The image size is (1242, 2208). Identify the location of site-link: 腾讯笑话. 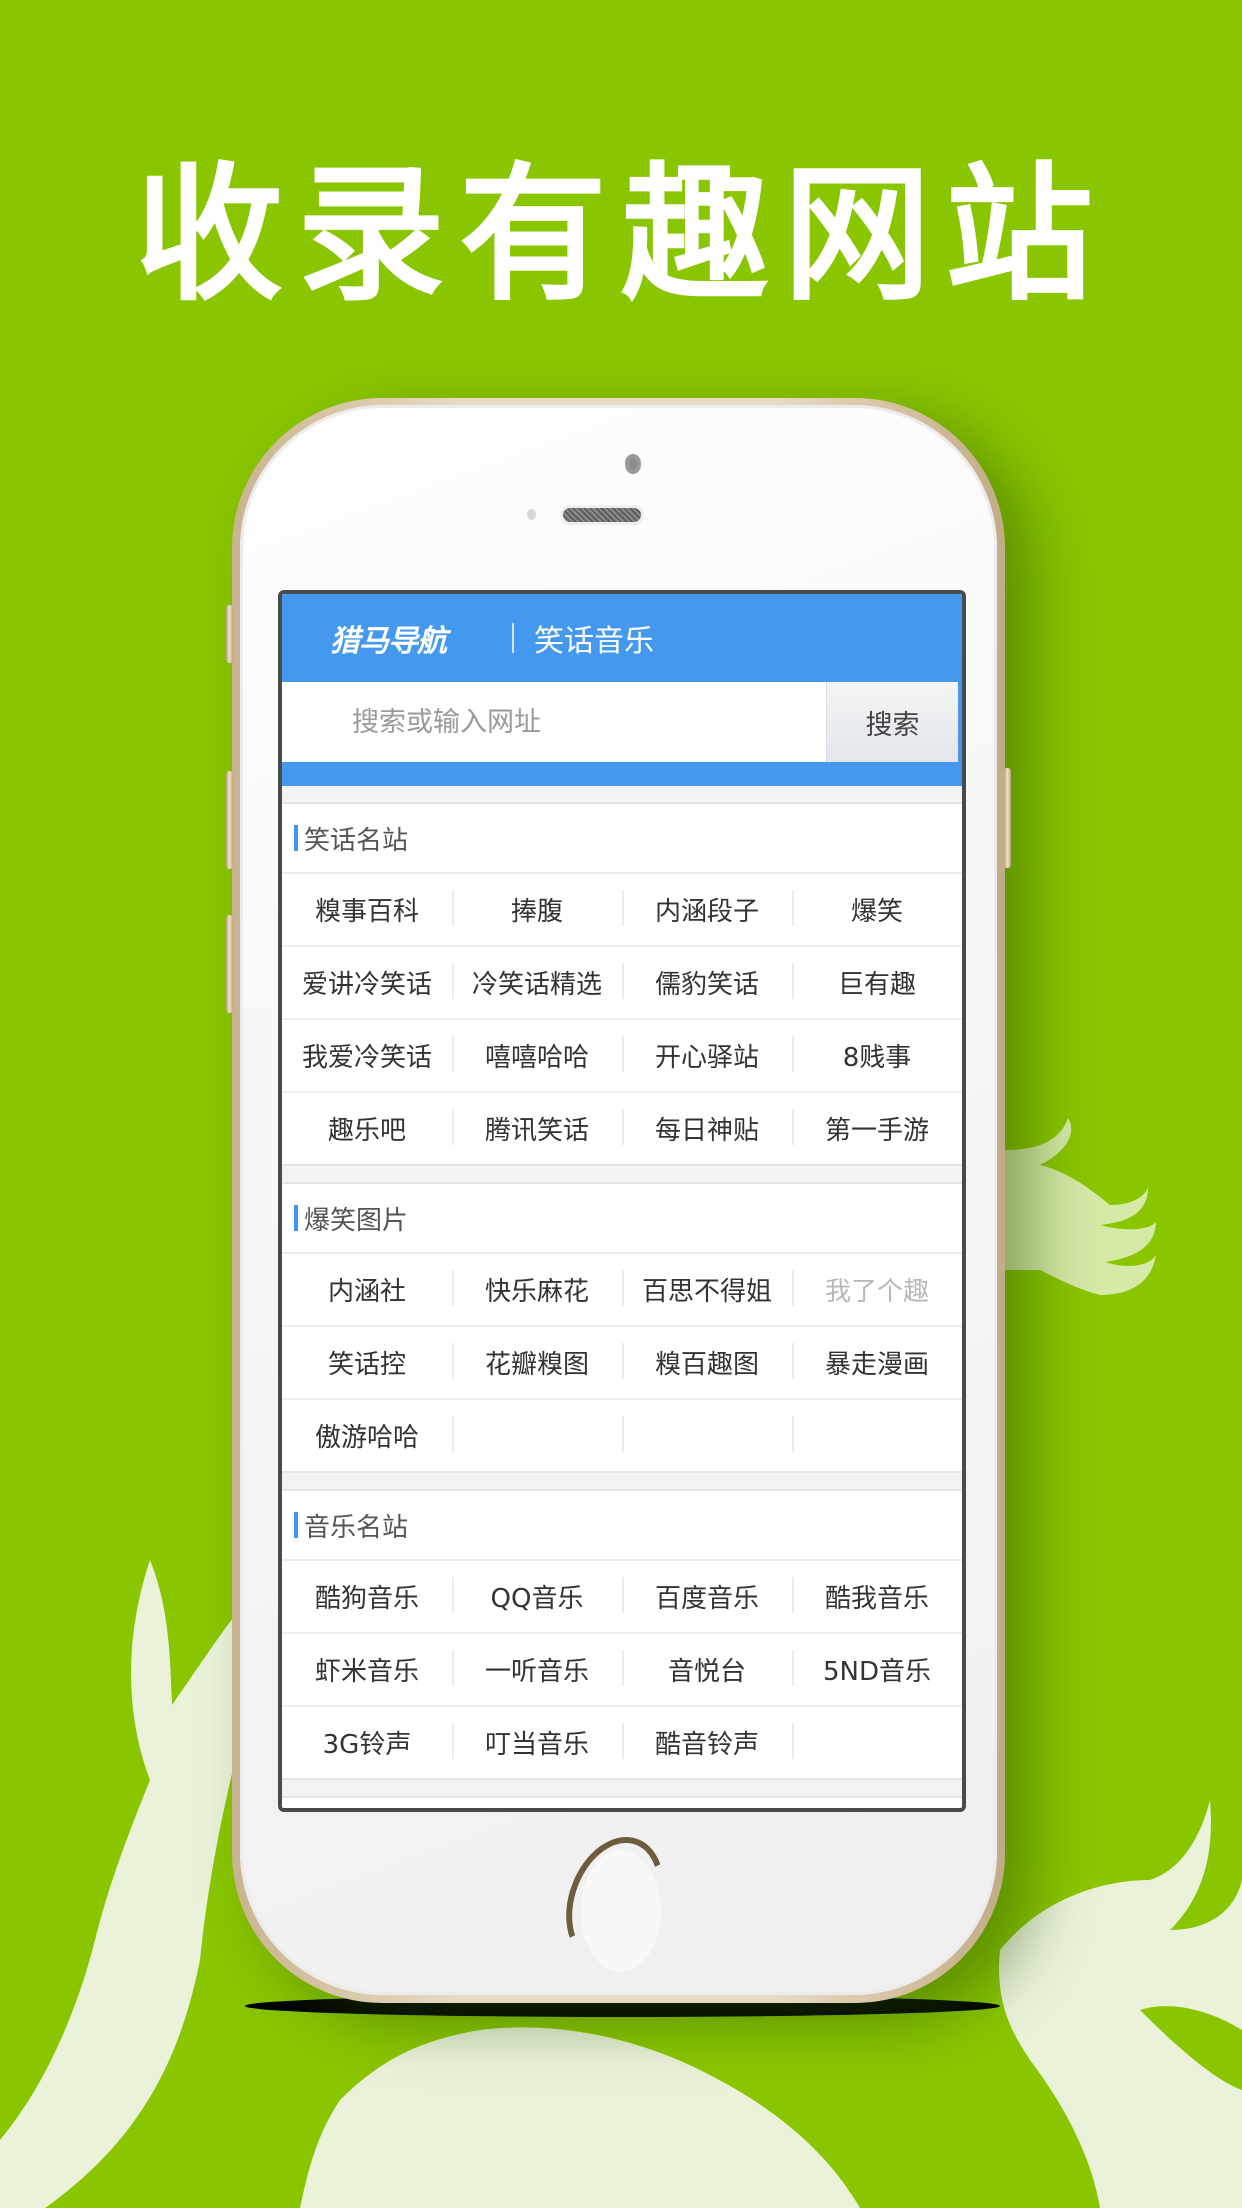
(537, 1128).